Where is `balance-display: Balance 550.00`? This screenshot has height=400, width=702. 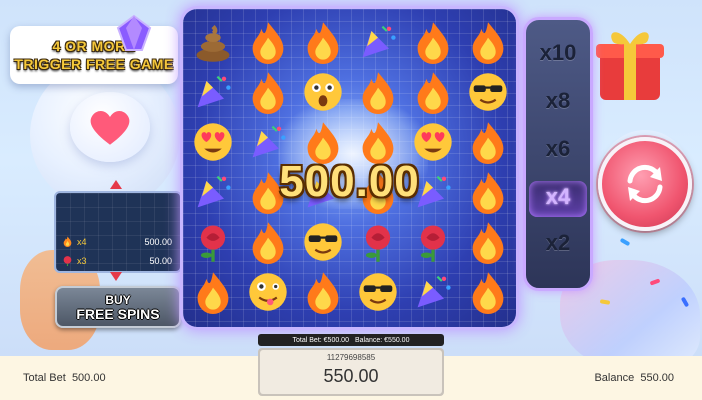 balance-display: Balance 550.00 is located at coordinates (634, 378).